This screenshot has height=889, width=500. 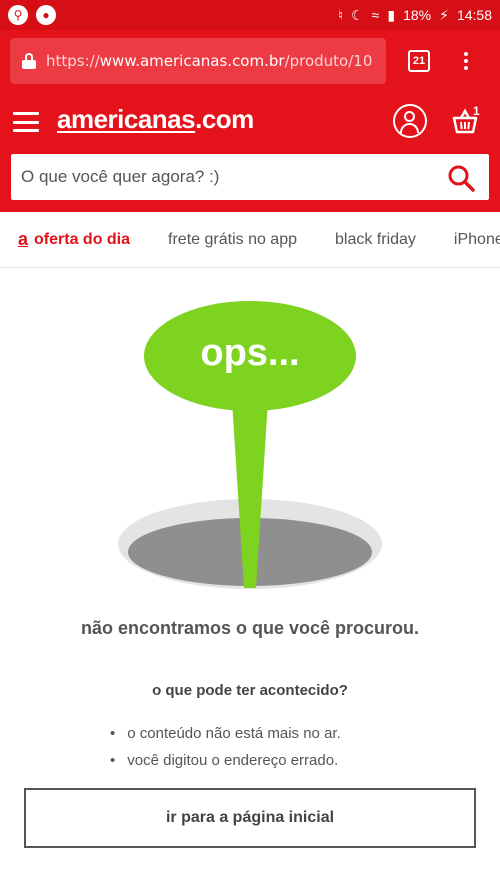 I want to click on status-bar: ⚲ ● ♮ ☾ ≈ ▮ 18% ⚡ 14:58, so click(x=250, y=15).